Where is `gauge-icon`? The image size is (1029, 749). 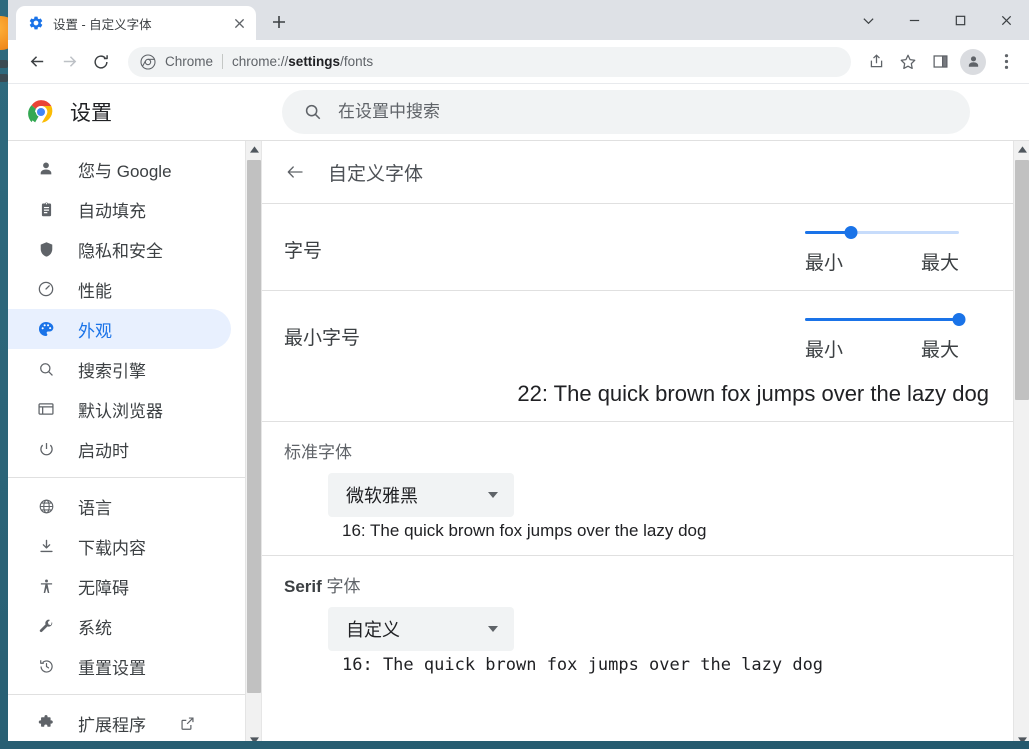 gauge-icon is located at coordinates (46, 289).